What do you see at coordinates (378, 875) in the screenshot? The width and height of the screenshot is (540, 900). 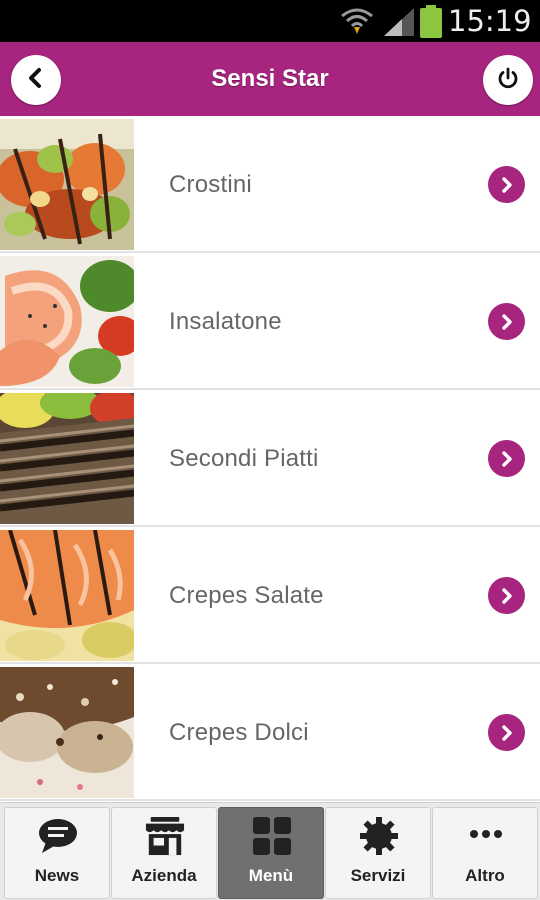 I see `tab-label: Servizi` at bounding box center [378, 875].